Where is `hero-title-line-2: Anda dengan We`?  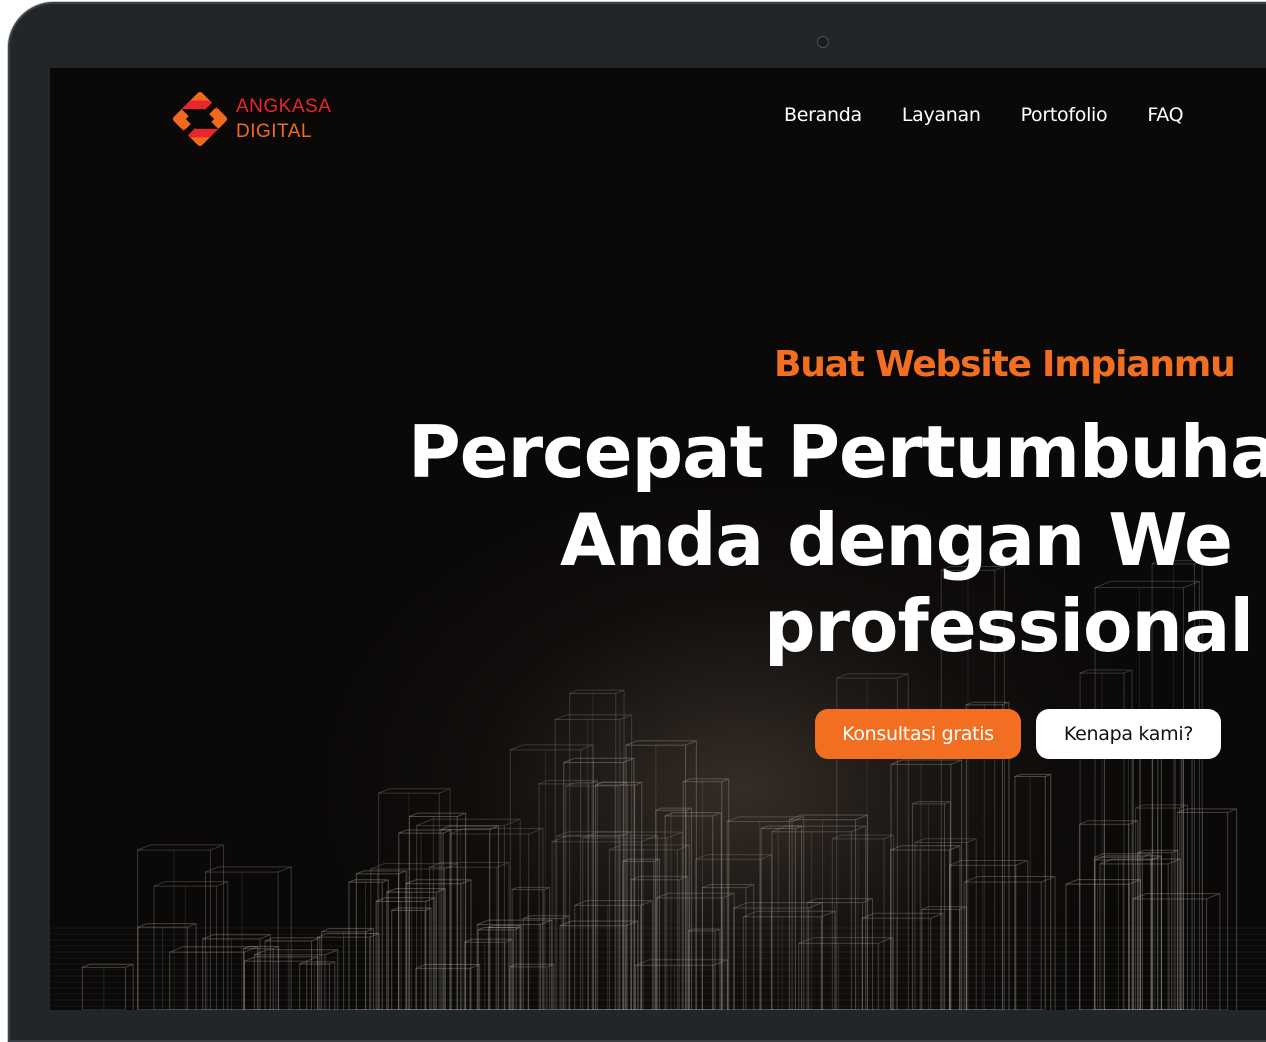
hero-title-line-2: Anda dengan We is located at coordinates (896, 540).